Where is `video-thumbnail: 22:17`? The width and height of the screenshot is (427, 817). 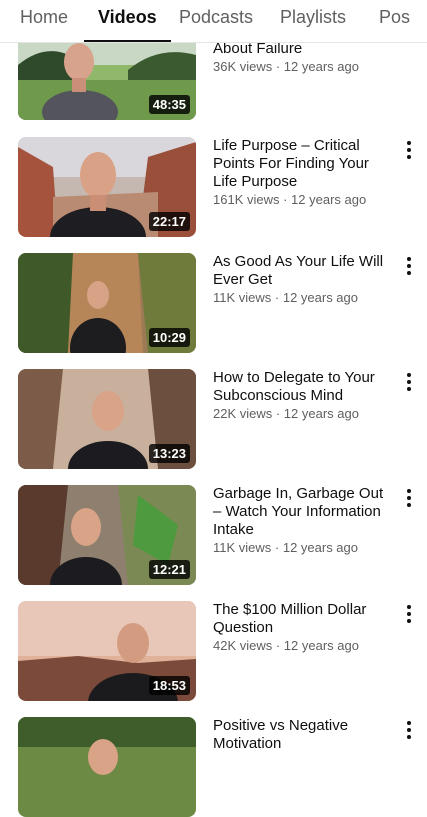
video-thumbnail: 22:17 is located at coordinates (107, 187).